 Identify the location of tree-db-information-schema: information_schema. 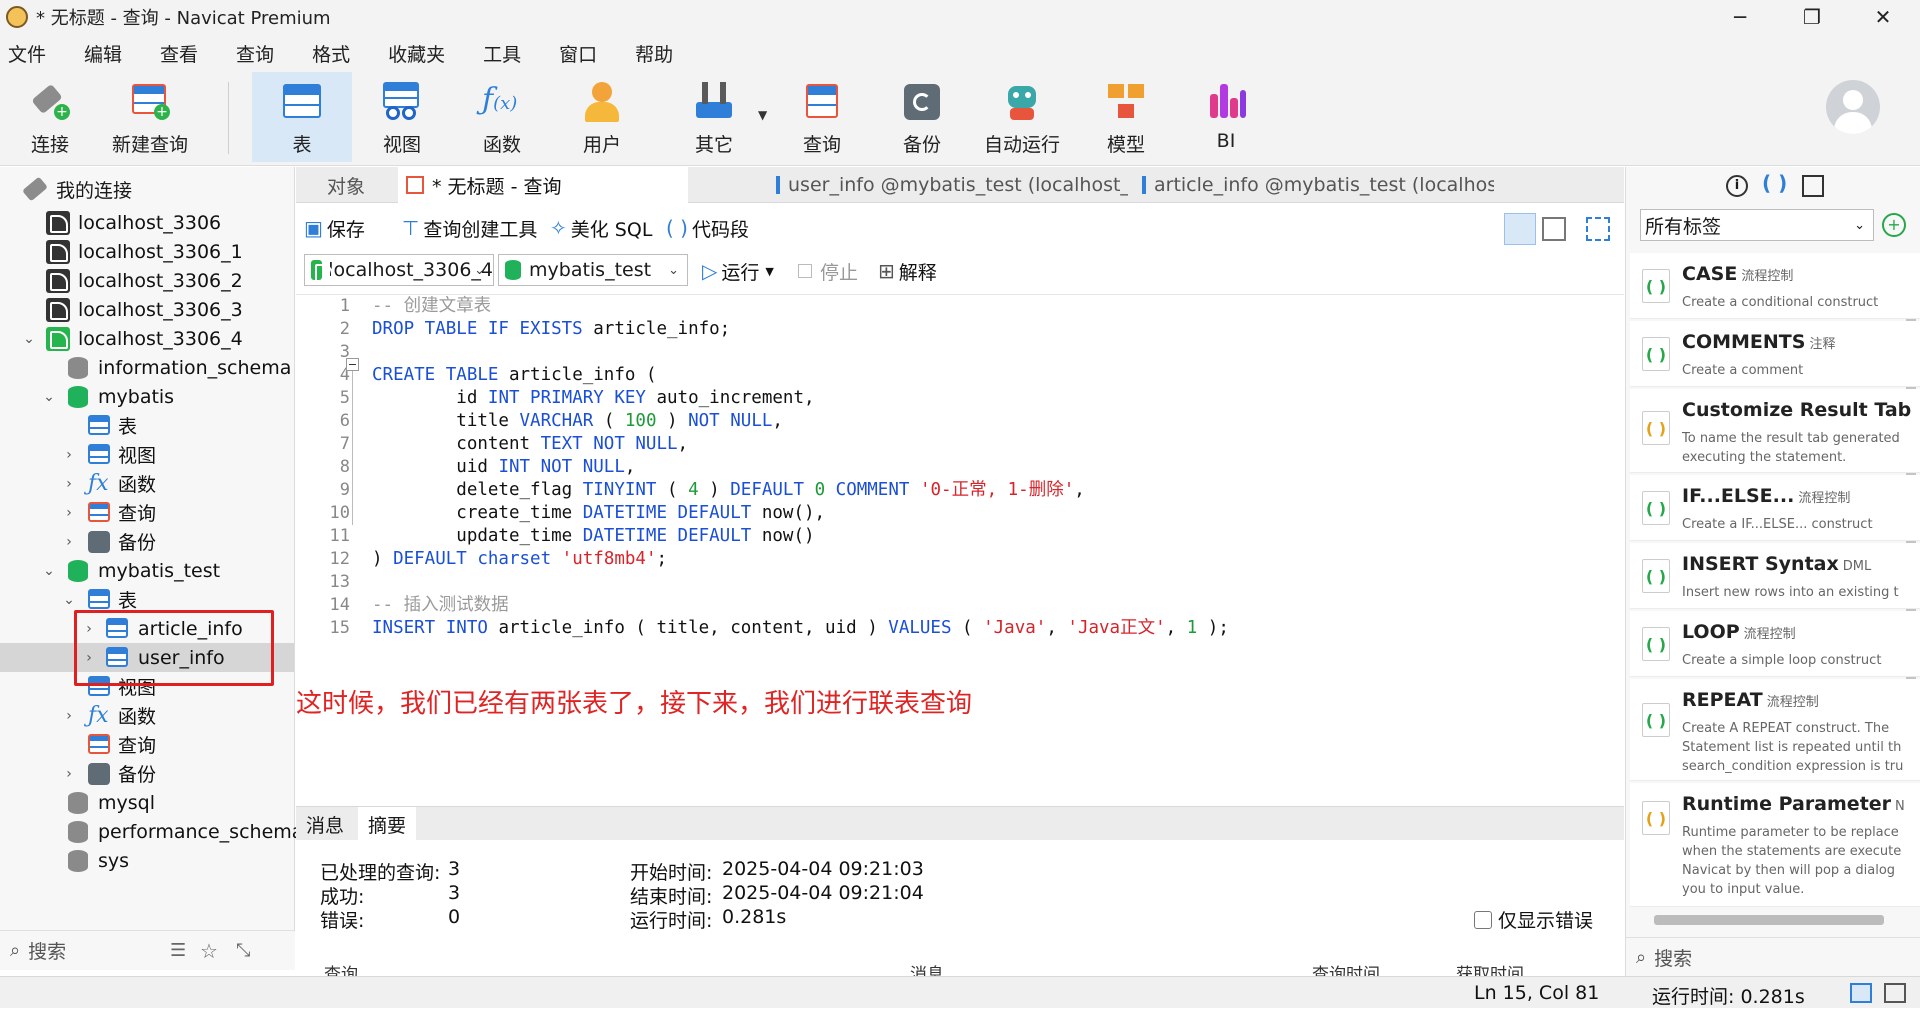
(147, 367).